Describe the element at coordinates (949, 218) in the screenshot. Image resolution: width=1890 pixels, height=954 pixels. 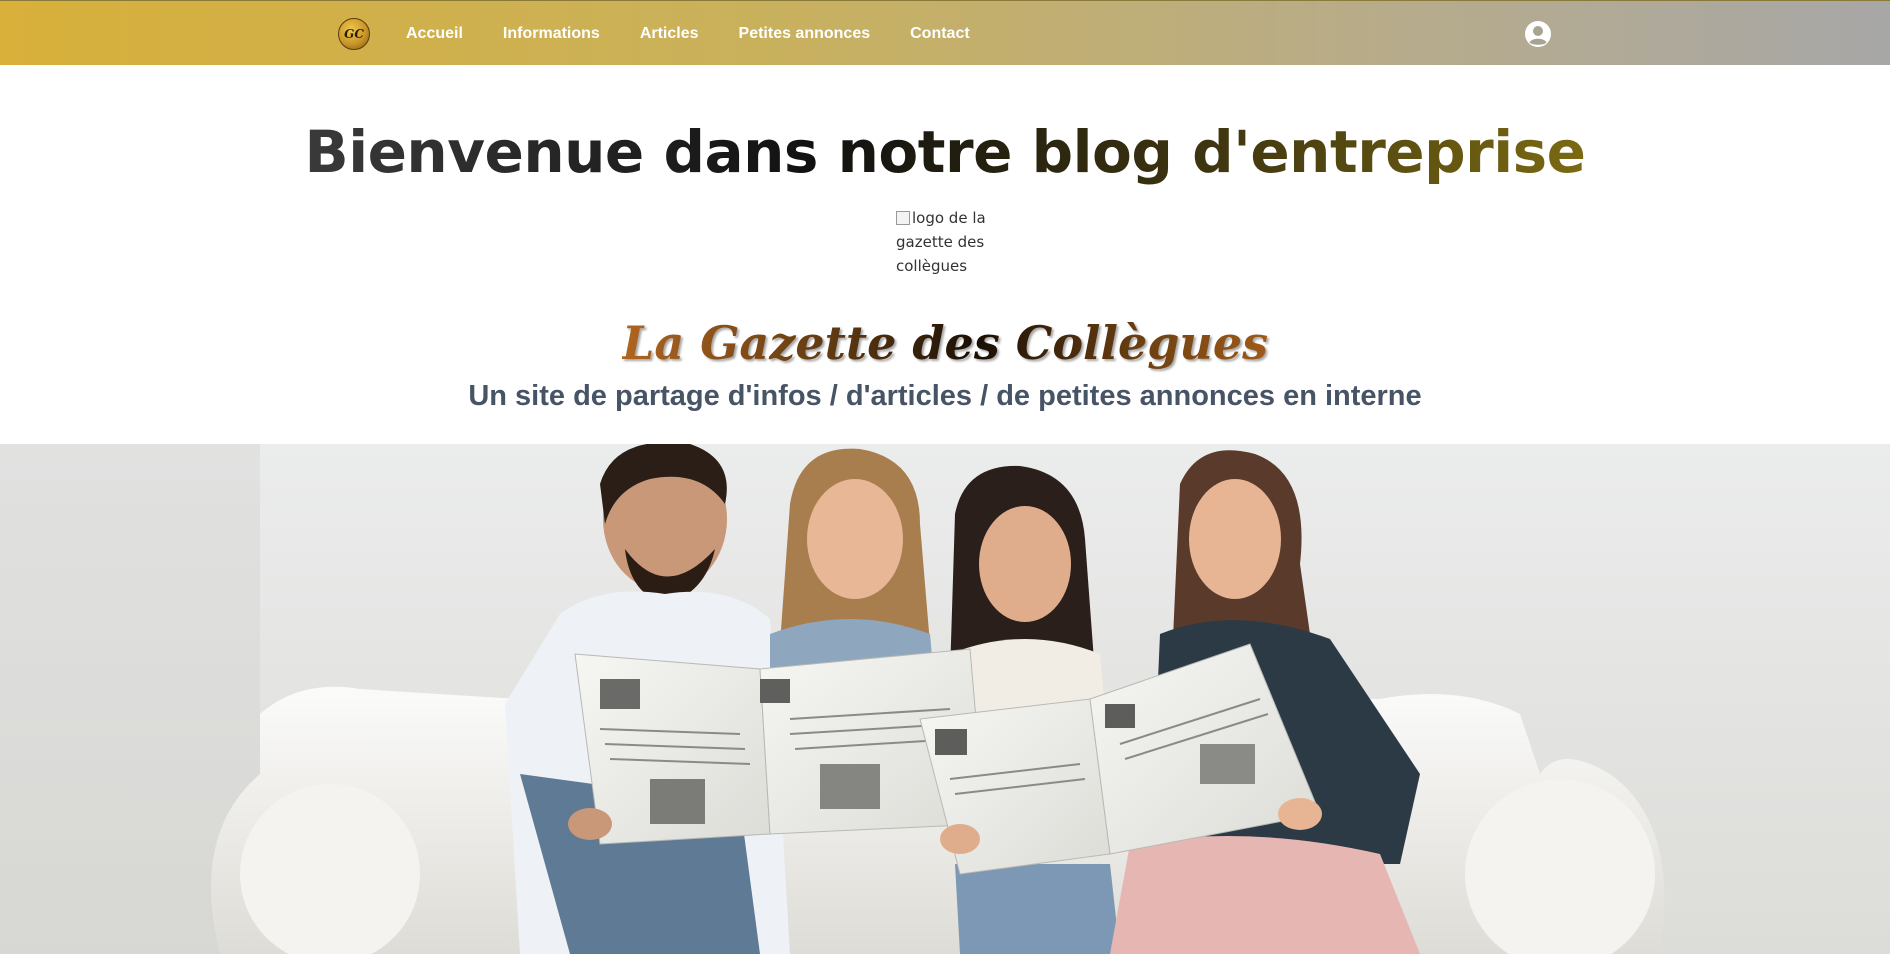
I see `logo-alt-text: logo de la` at that location.